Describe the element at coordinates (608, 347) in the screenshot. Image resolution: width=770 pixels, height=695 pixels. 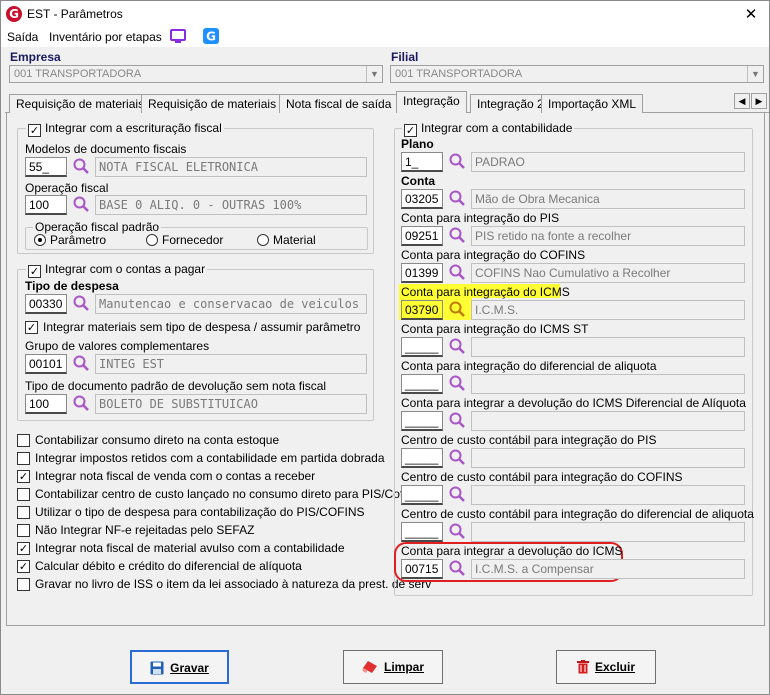
I see `icms-st-description` at that location.